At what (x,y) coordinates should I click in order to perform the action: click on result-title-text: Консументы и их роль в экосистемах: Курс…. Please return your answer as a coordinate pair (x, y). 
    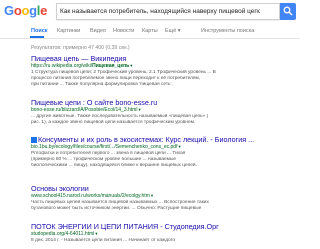
    Looking at the image, I should click on (146, 139).